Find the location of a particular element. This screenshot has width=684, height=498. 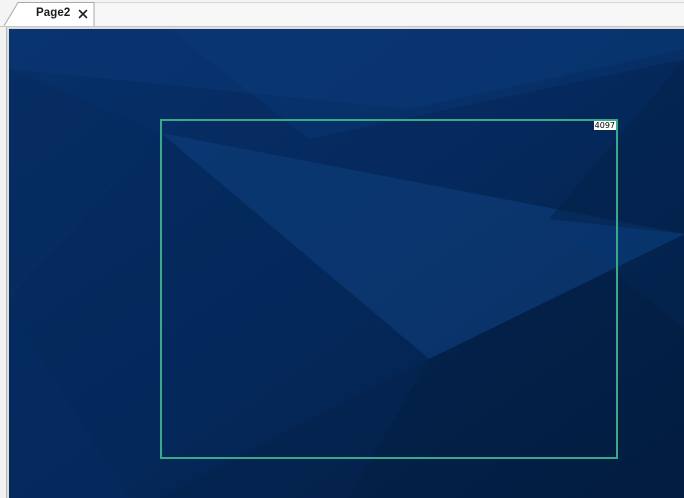

close-icon is located at coordinates (83, 13).